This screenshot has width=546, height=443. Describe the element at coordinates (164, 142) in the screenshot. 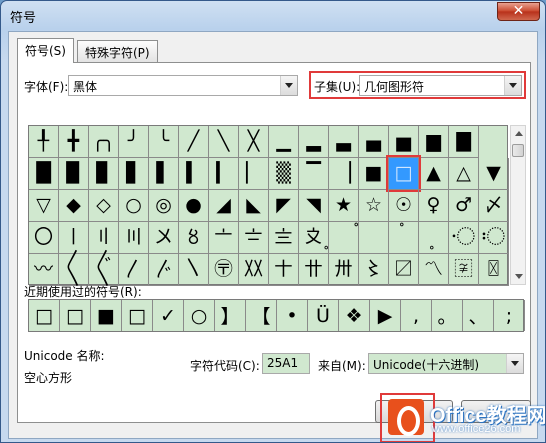

I see `symbol-cell: ╰` at that location.